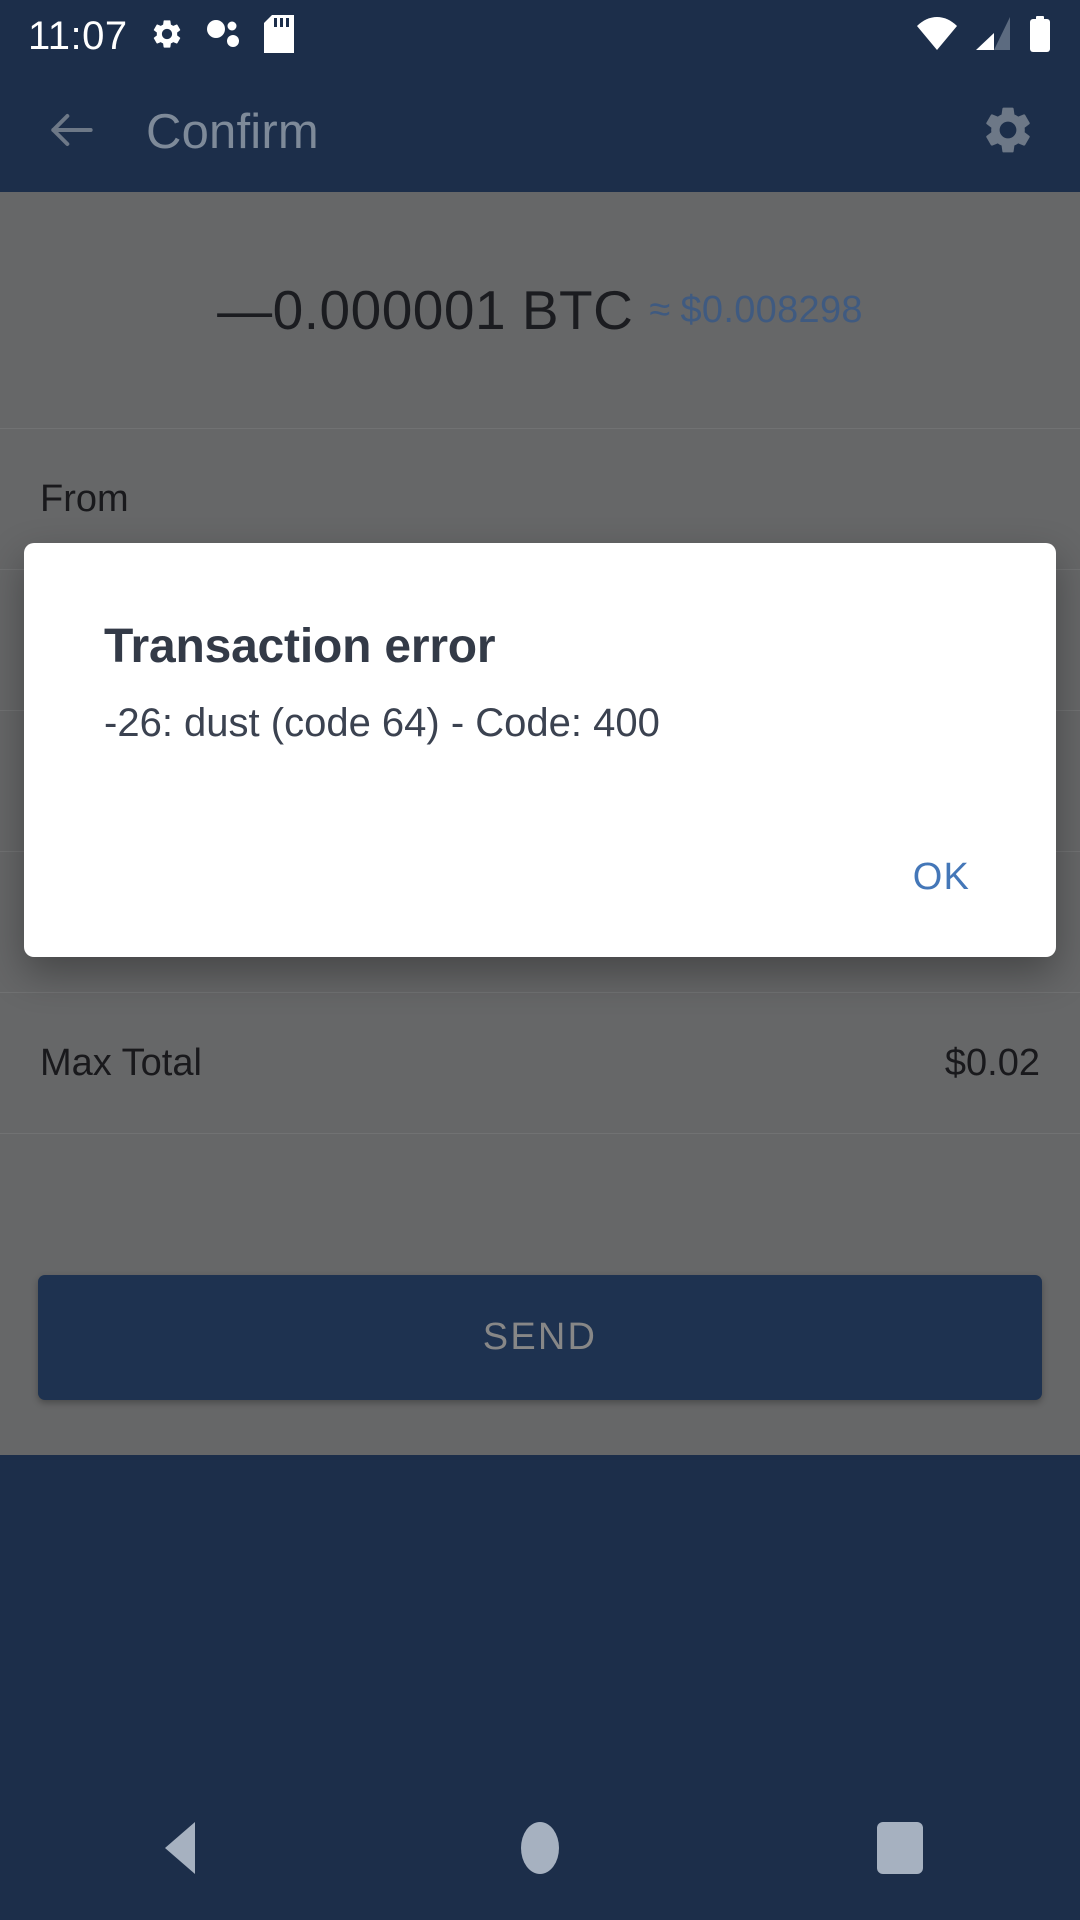  What do you see at coordinates (84, 498) in the screenshot?
I see `from-label: From` at bounding box center [84, 498].